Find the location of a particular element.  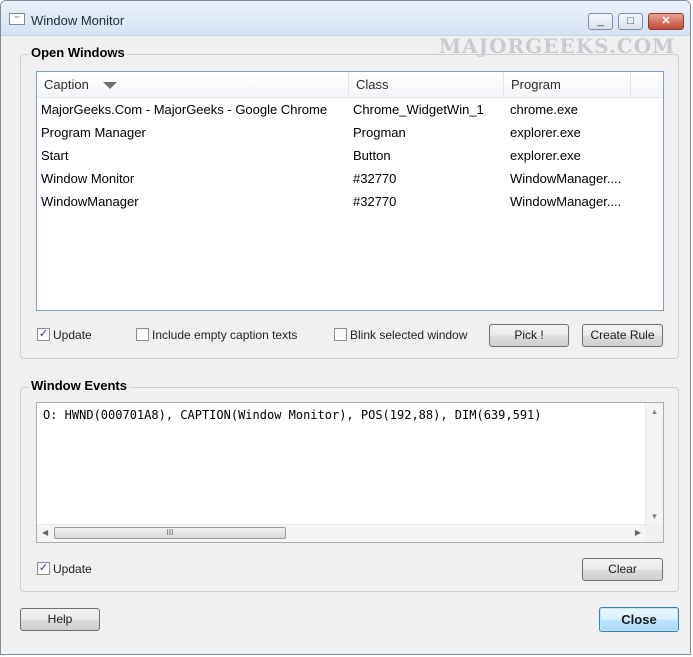

sort-descending-icon is located at coordinates (110, 85).